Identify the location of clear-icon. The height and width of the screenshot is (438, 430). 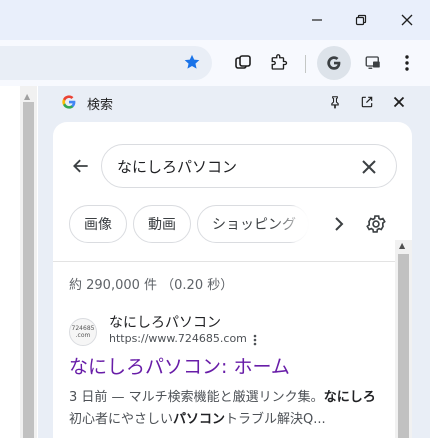
(369, 167).